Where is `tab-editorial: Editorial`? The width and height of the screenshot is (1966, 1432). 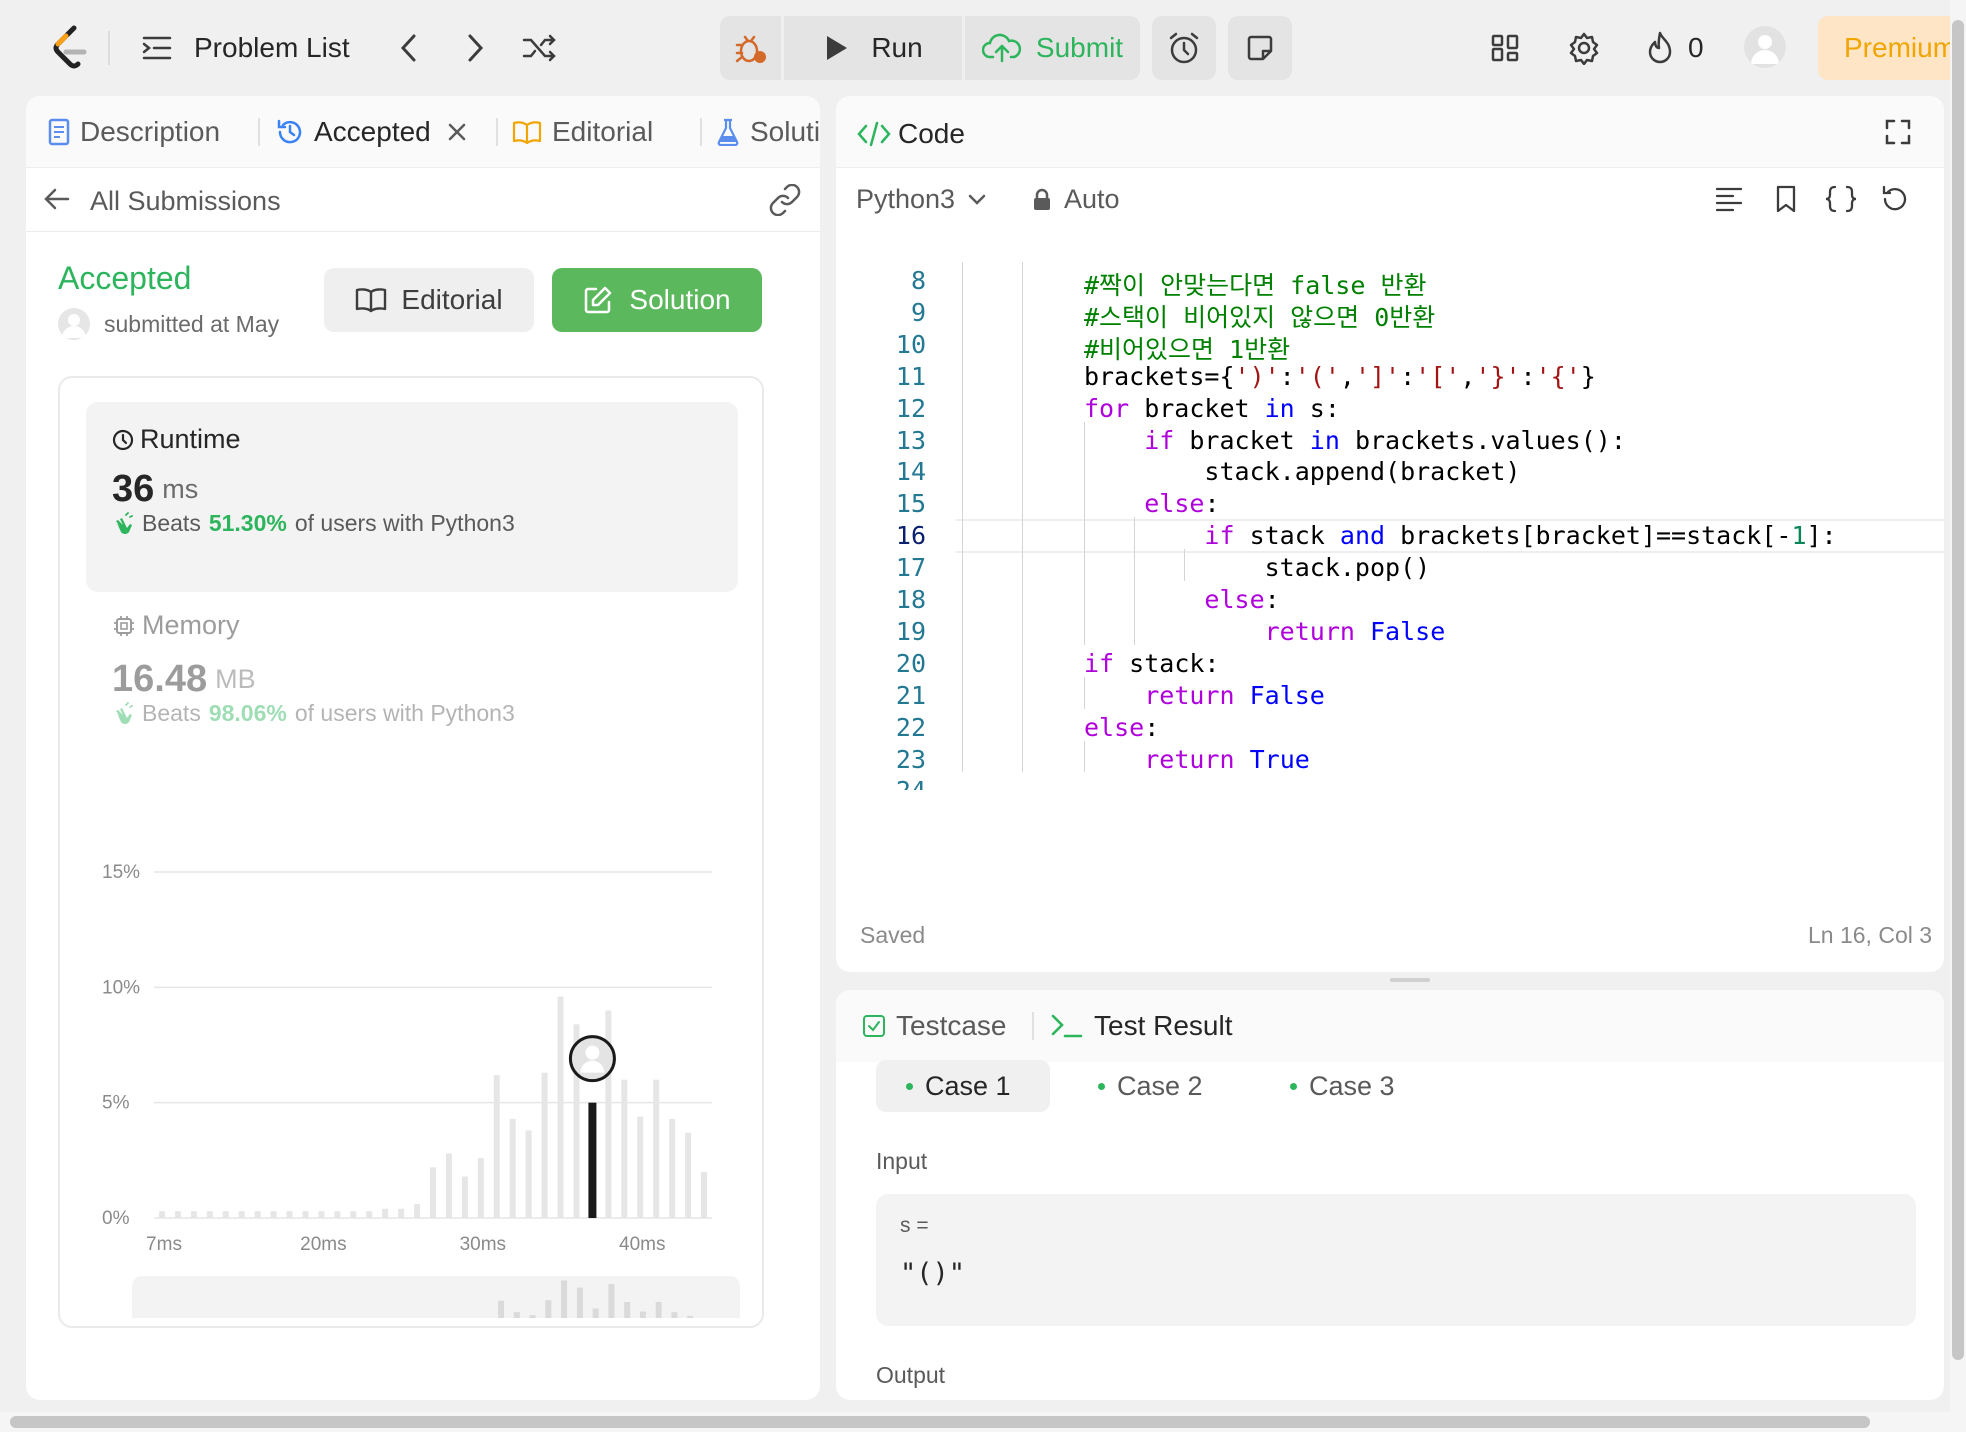
tab-editorial: Editorial is located at coordinates (582, 132).